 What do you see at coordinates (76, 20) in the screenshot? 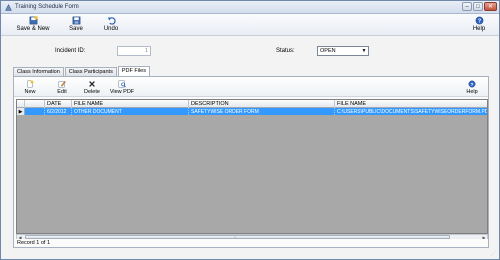
I see `save-icon` at bounding box center [76, 20].